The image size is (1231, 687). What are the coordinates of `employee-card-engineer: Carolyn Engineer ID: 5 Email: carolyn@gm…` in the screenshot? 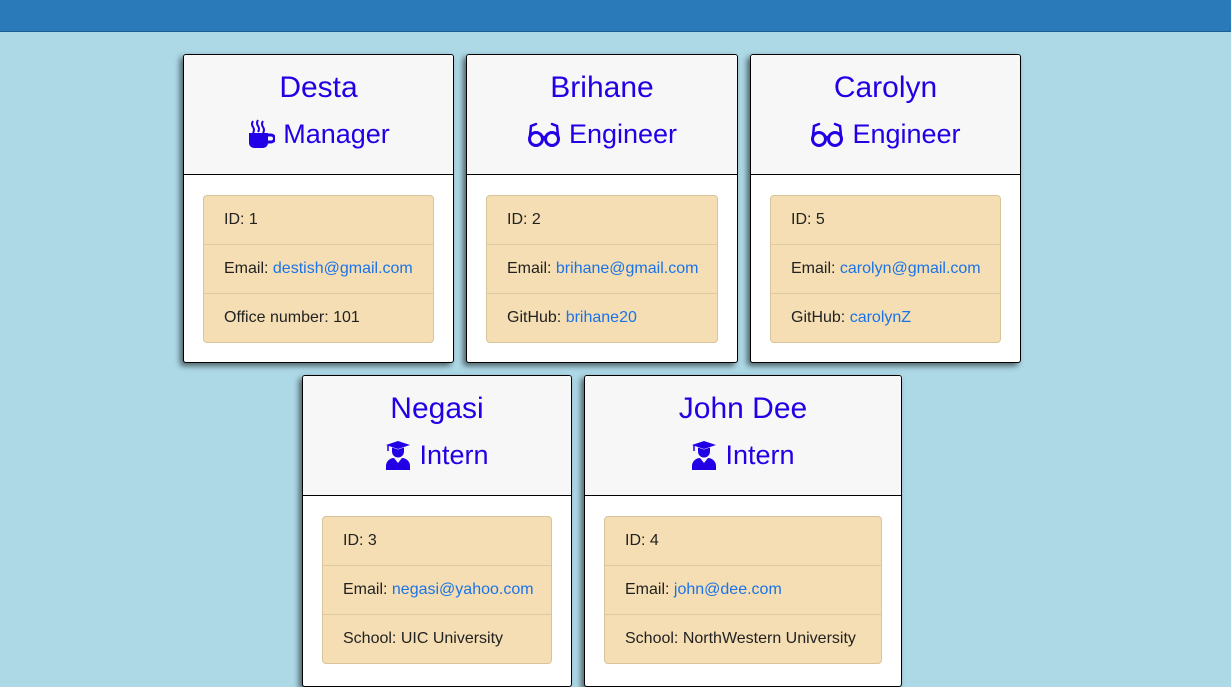 It's located at (885, 208).